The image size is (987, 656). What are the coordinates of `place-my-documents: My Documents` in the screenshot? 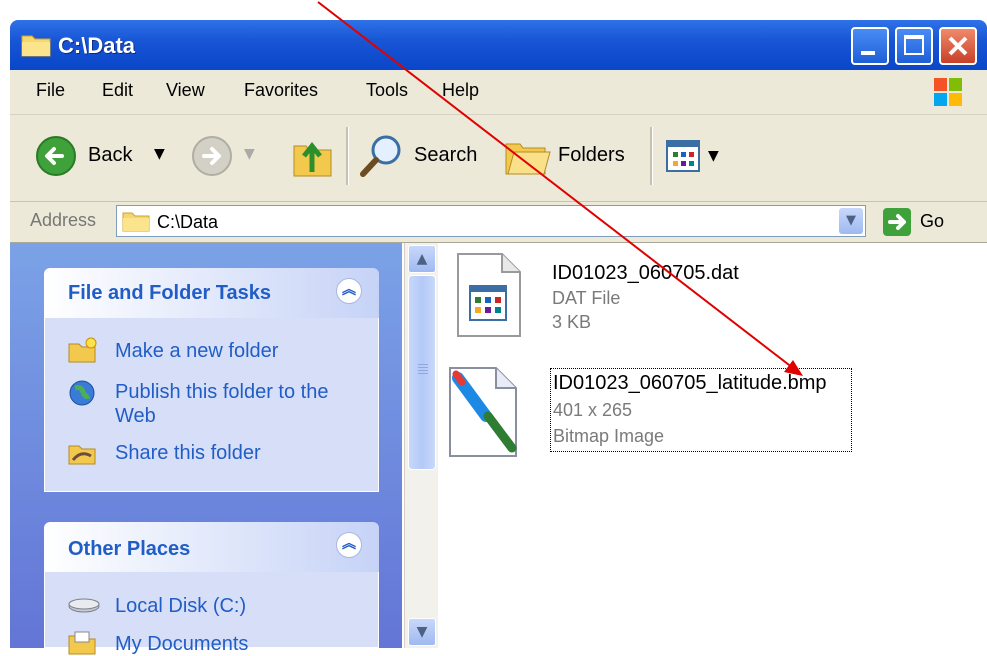 It's located at (217, 642).